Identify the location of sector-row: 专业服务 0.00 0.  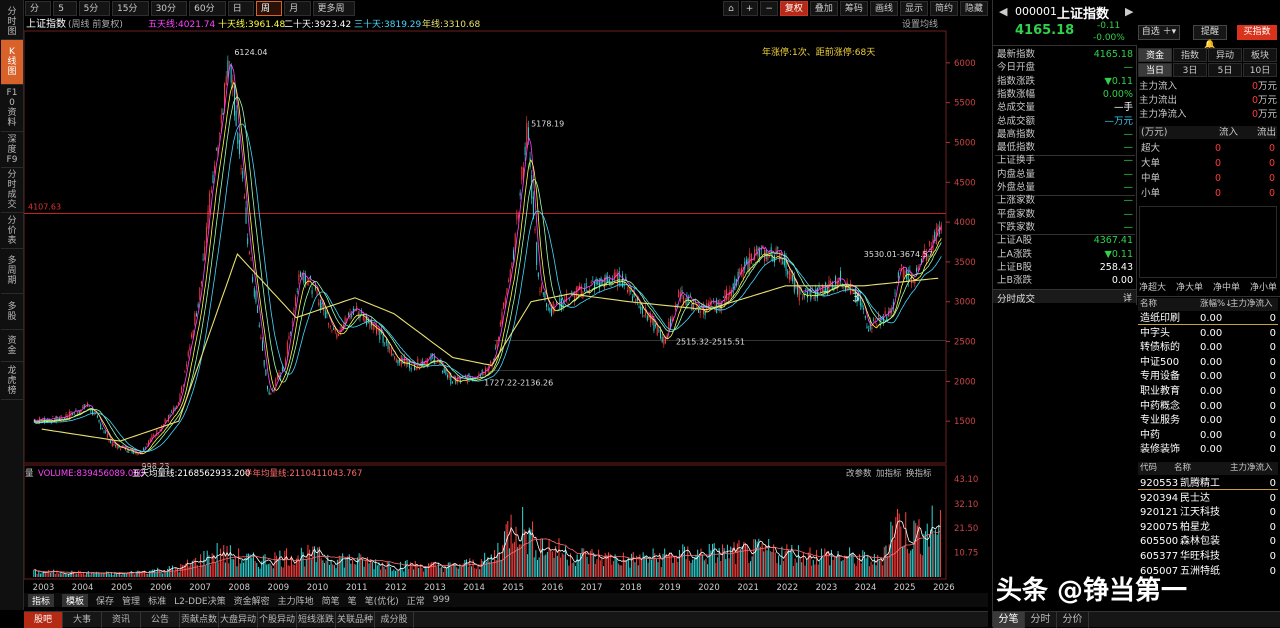
(1208, 420).